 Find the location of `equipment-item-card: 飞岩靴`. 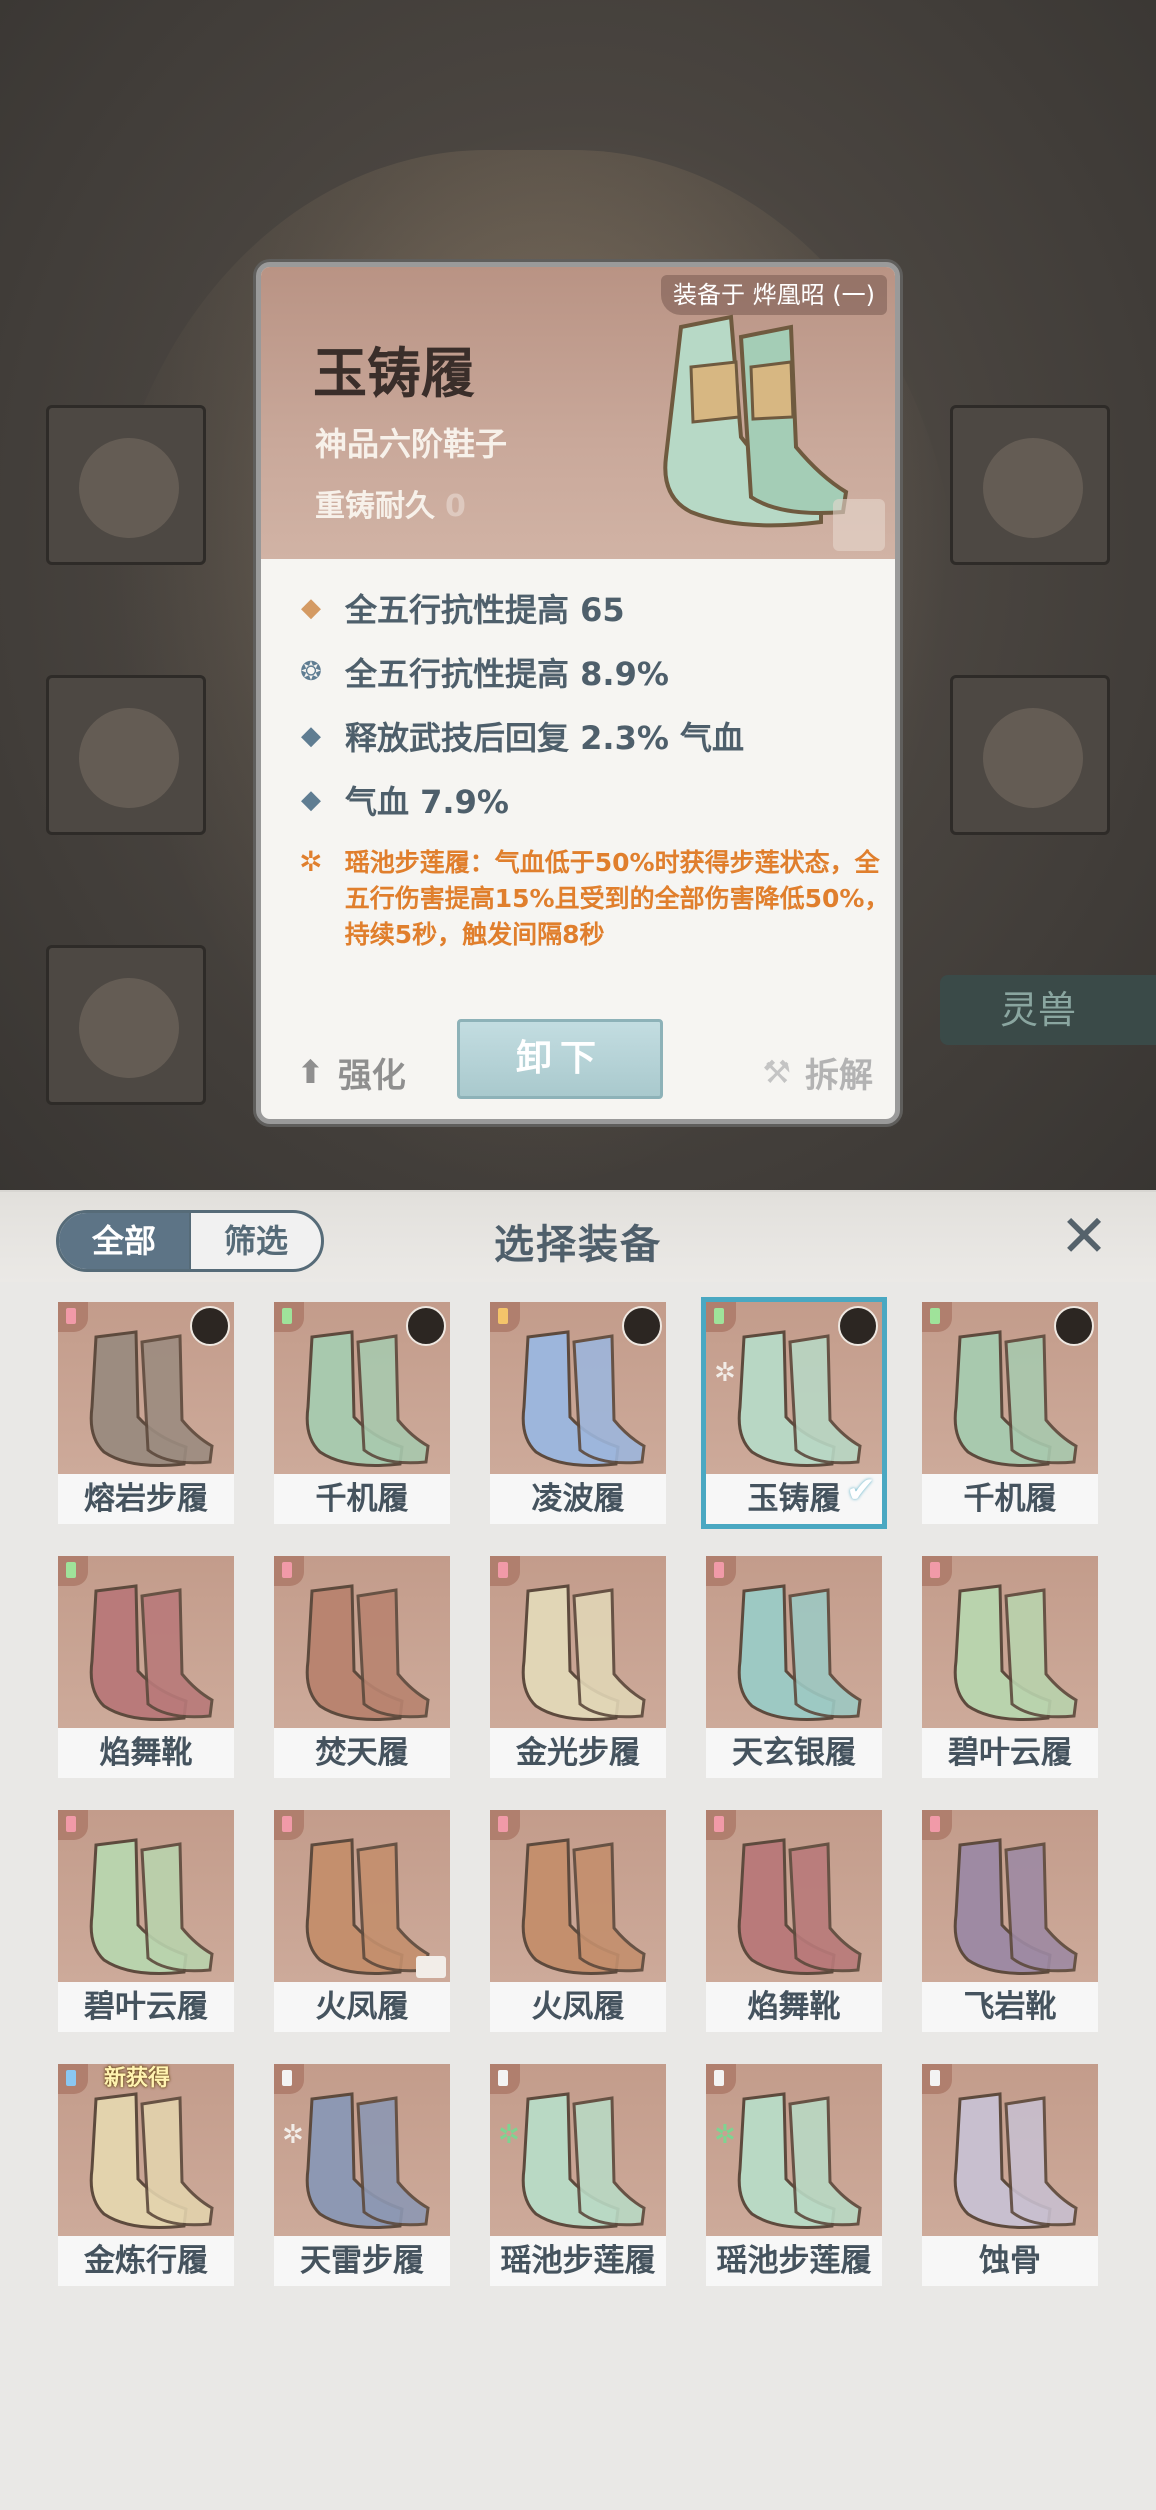

equipment-item-card: 飞岩靴 is located at coordinates (1010, 1921).